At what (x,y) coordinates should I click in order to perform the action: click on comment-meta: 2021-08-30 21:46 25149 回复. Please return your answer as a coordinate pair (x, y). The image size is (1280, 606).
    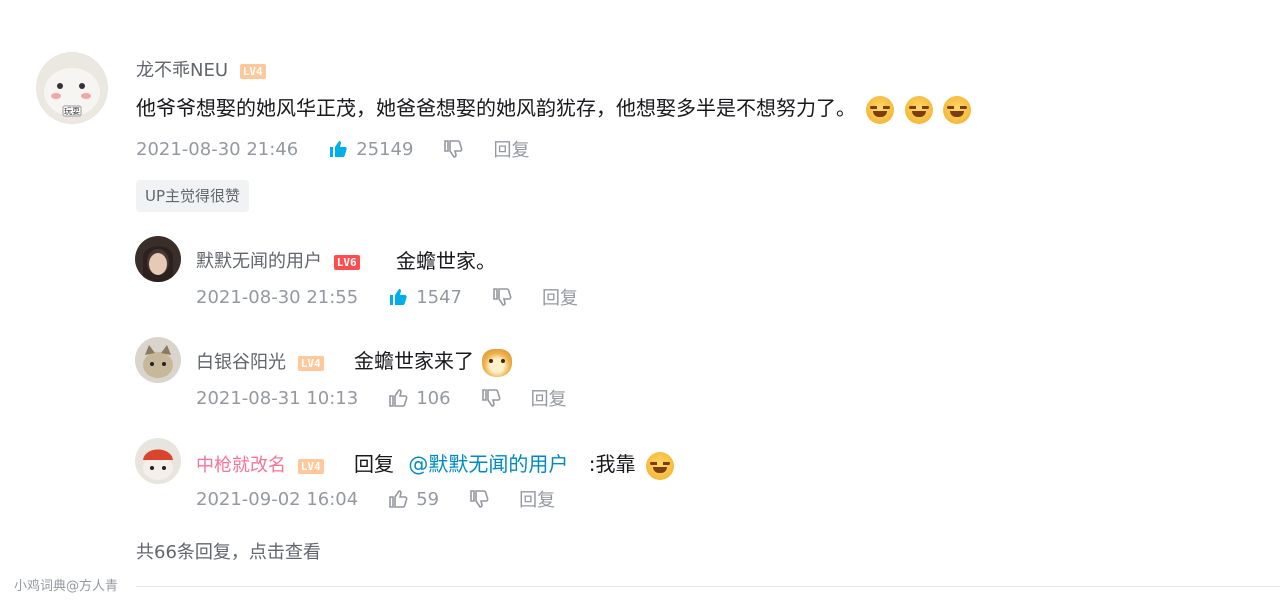
    Looking at the image, I should click on (332, 149).